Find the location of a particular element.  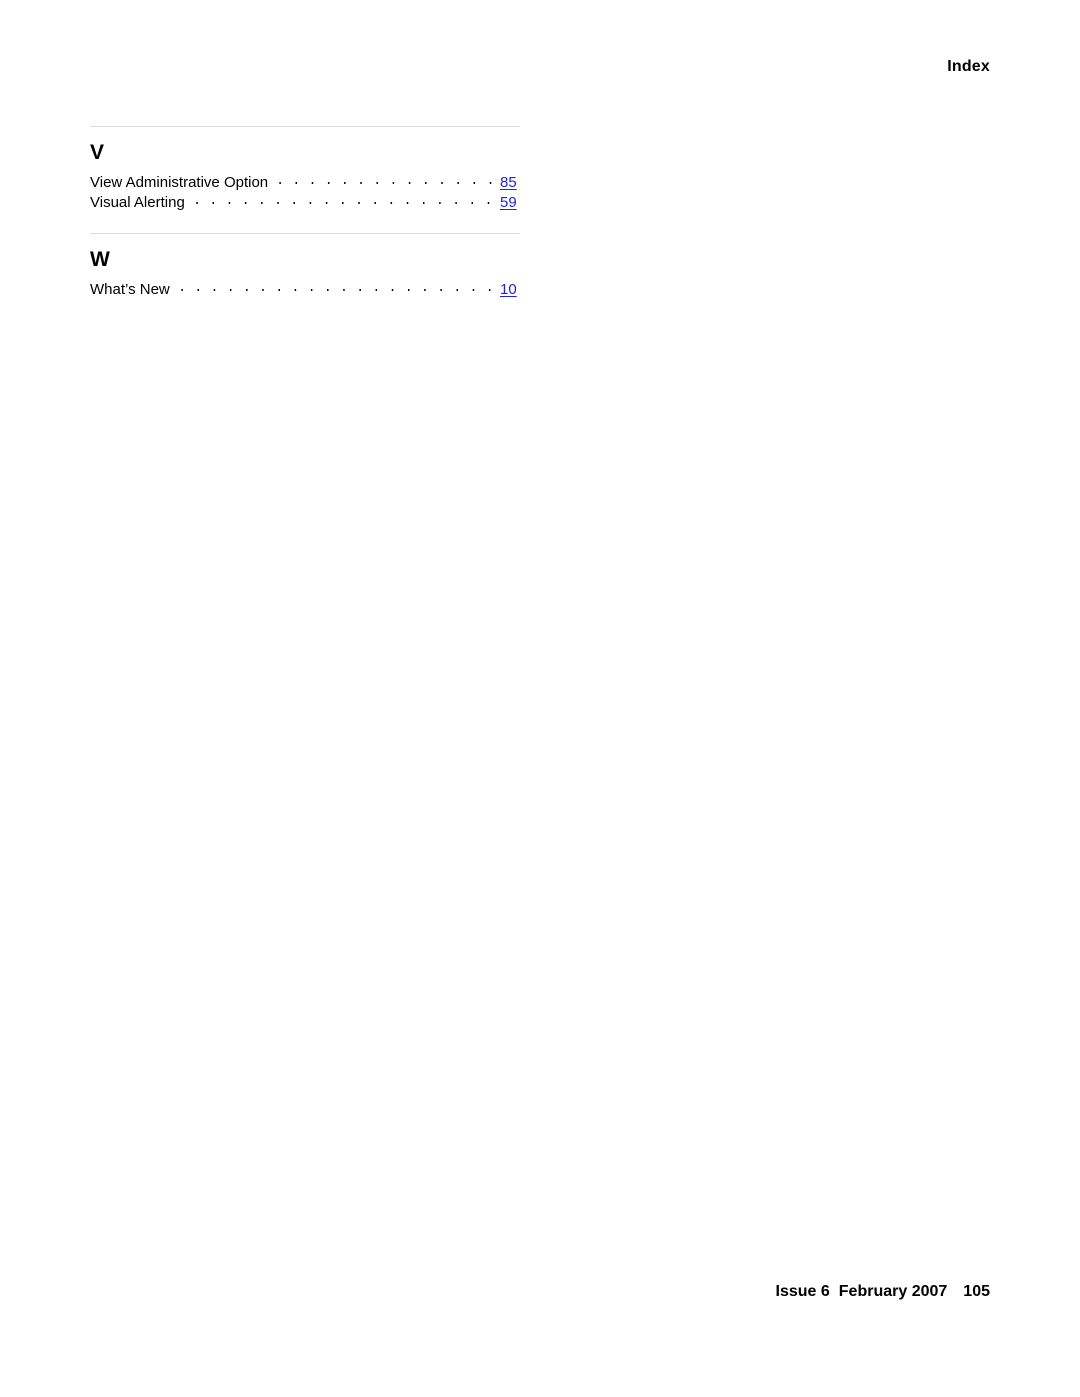

footer-page-number: 105 is located at coordinates (976, 1291).